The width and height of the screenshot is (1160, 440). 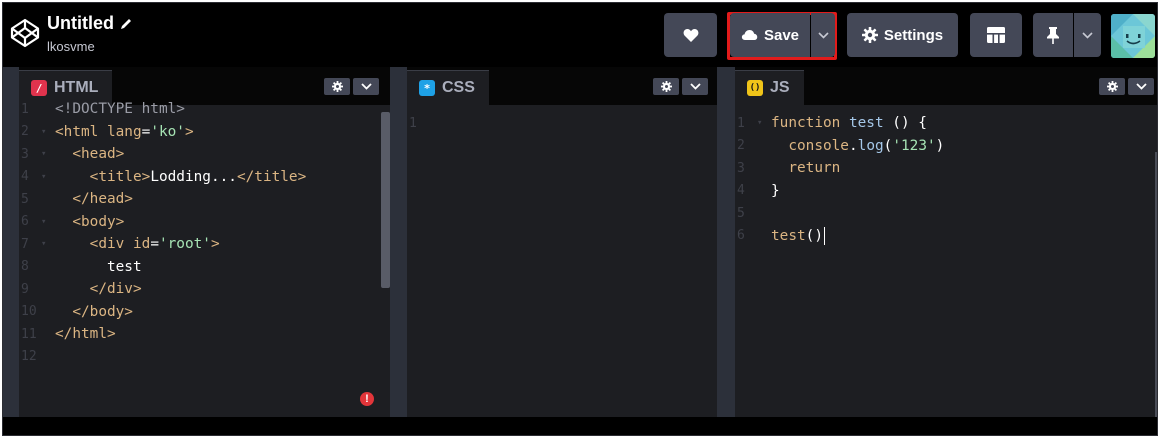 What do you see at coordinates (351, 86) in the screenshot?
I see `html-pane-controls` at bounding box center [351, 86].